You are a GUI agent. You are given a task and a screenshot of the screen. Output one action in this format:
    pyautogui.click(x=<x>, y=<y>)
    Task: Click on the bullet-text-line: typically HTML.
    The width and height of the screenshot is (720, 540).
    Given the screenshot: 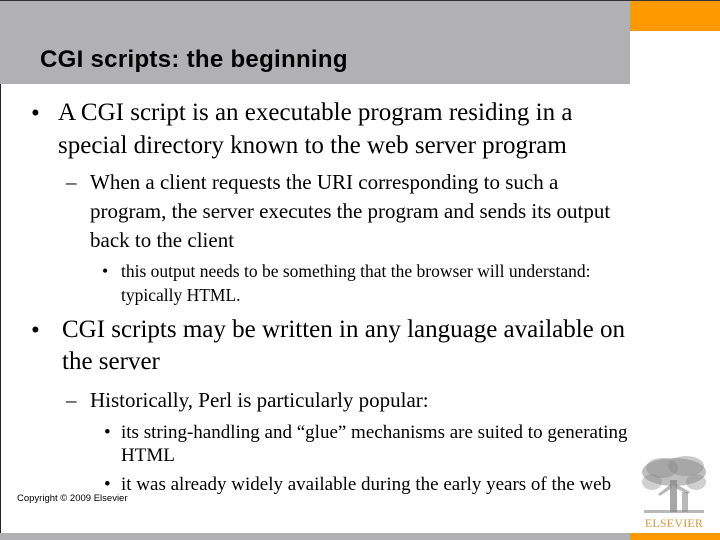 What is the action you would take?
    pyautogui.click(x=181, y=295)
    